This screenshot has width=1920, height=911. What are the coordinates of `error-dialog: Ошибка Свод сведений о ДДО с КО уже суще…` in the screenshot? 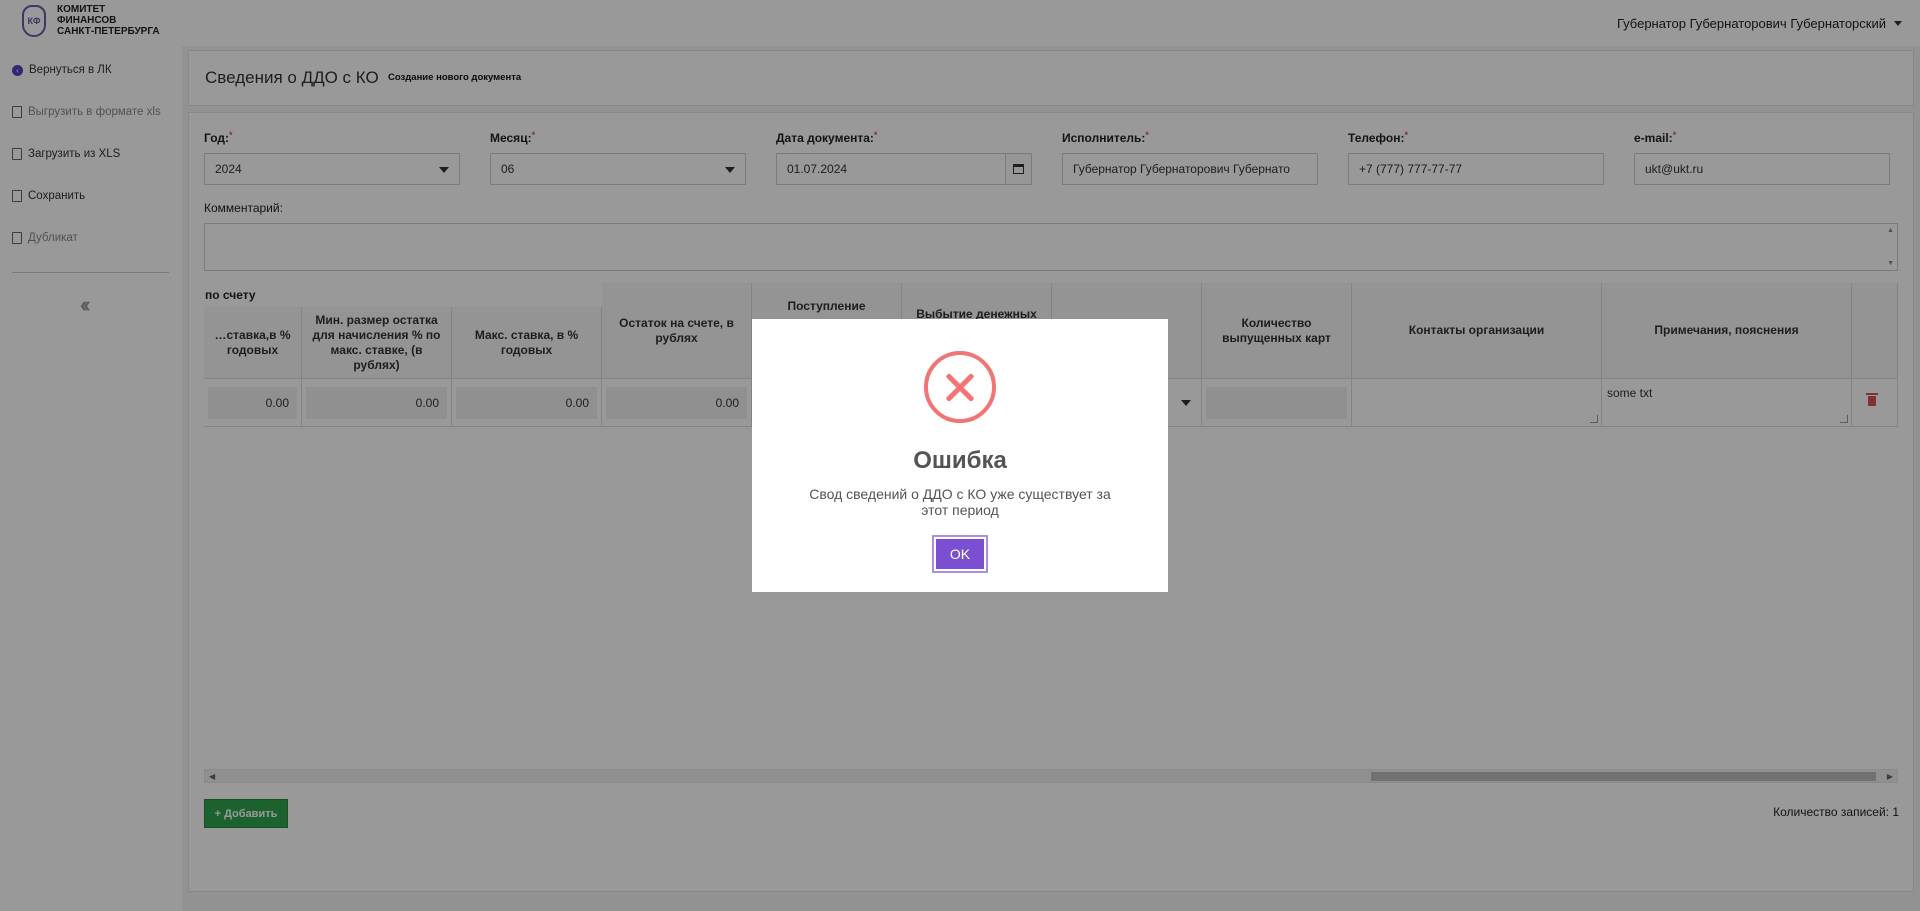 It's located at (960, 455).